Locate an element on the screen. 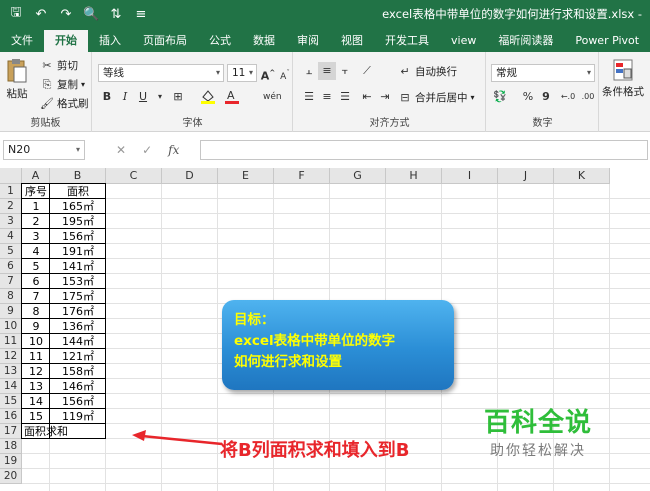 This screenshot has height=491, width=650. column-header: C is located at coordinates (134, 176).